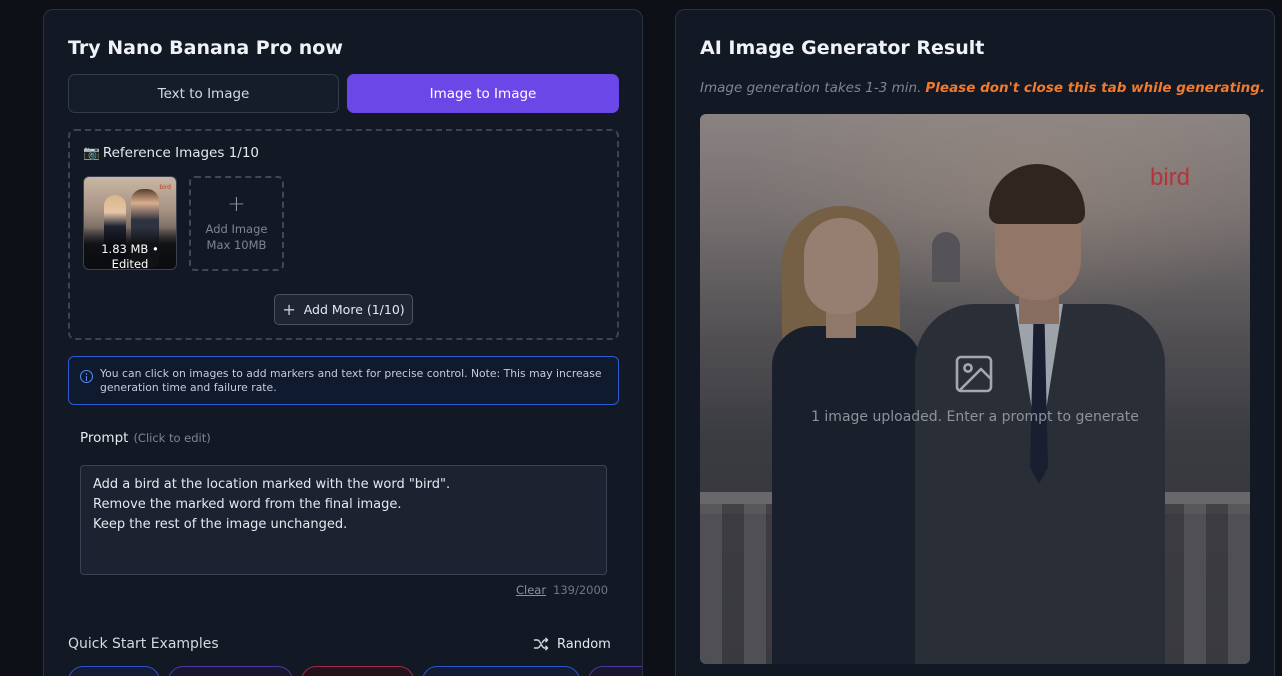 This screenshot has width=1282, height=676. What do you see at coordinates (165, 187) in the screenshot?
I see `thumbnail-marker-text: bird` at bounding box center [165, 187].